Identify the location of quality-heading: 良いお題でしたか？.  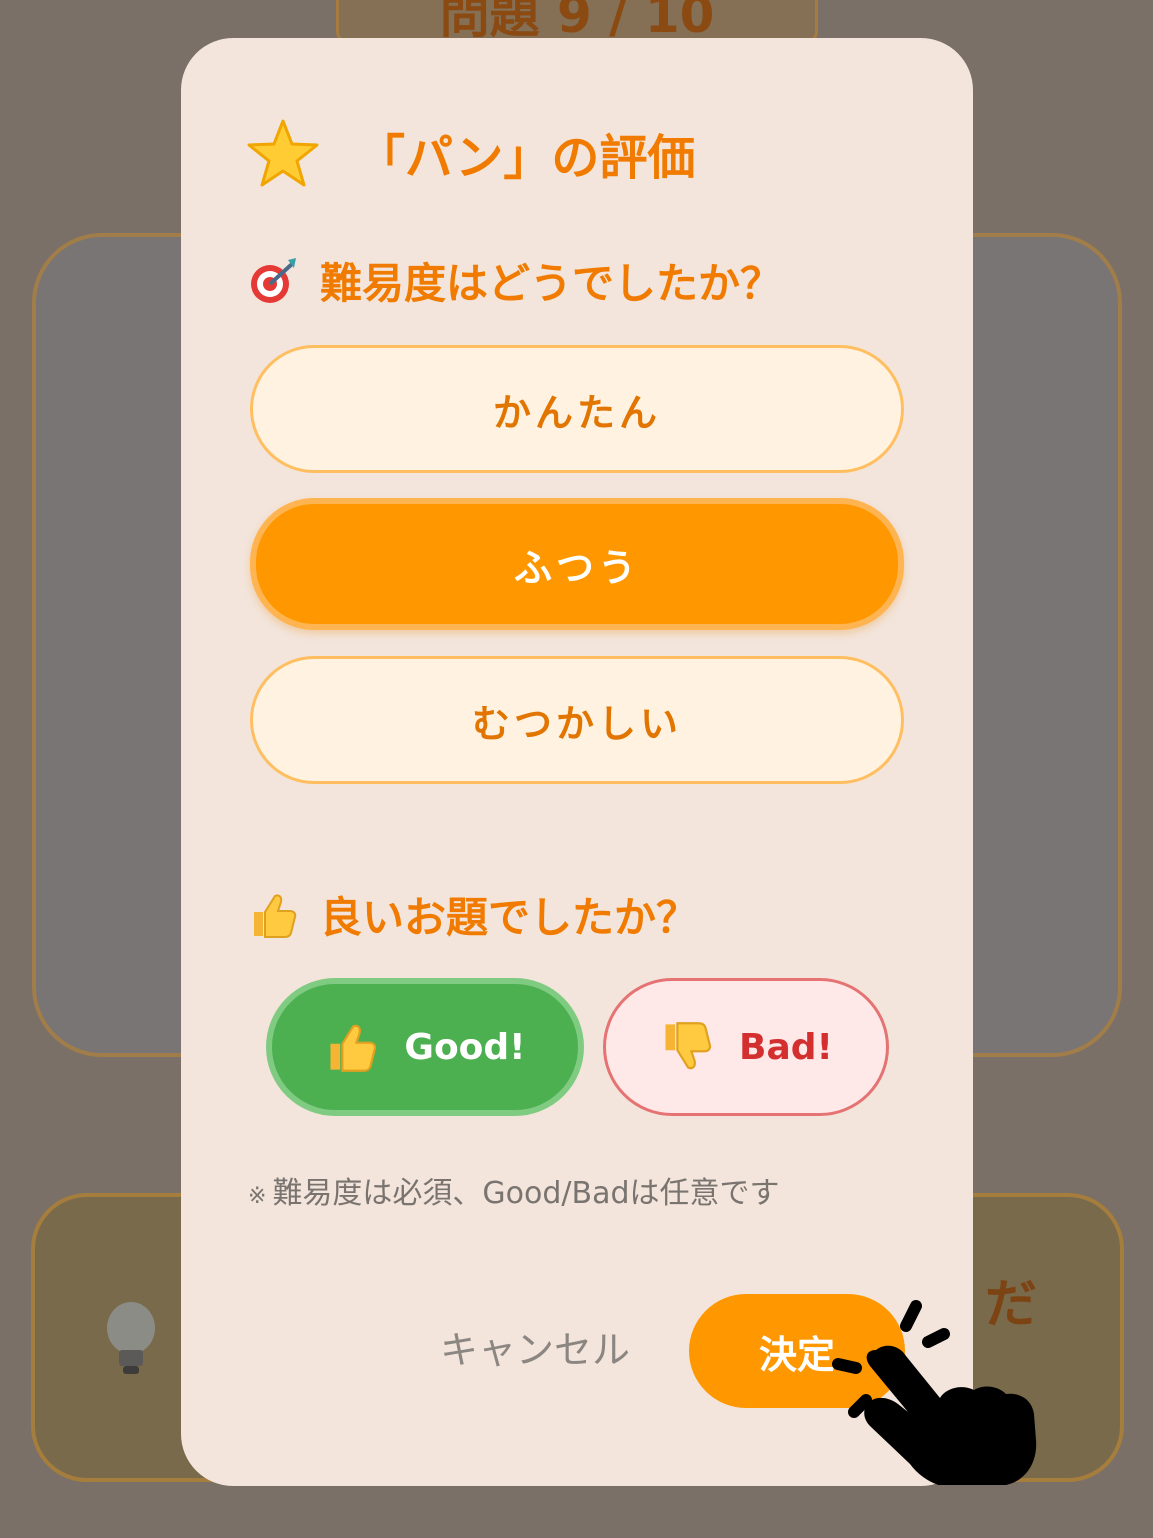
(473, 914).